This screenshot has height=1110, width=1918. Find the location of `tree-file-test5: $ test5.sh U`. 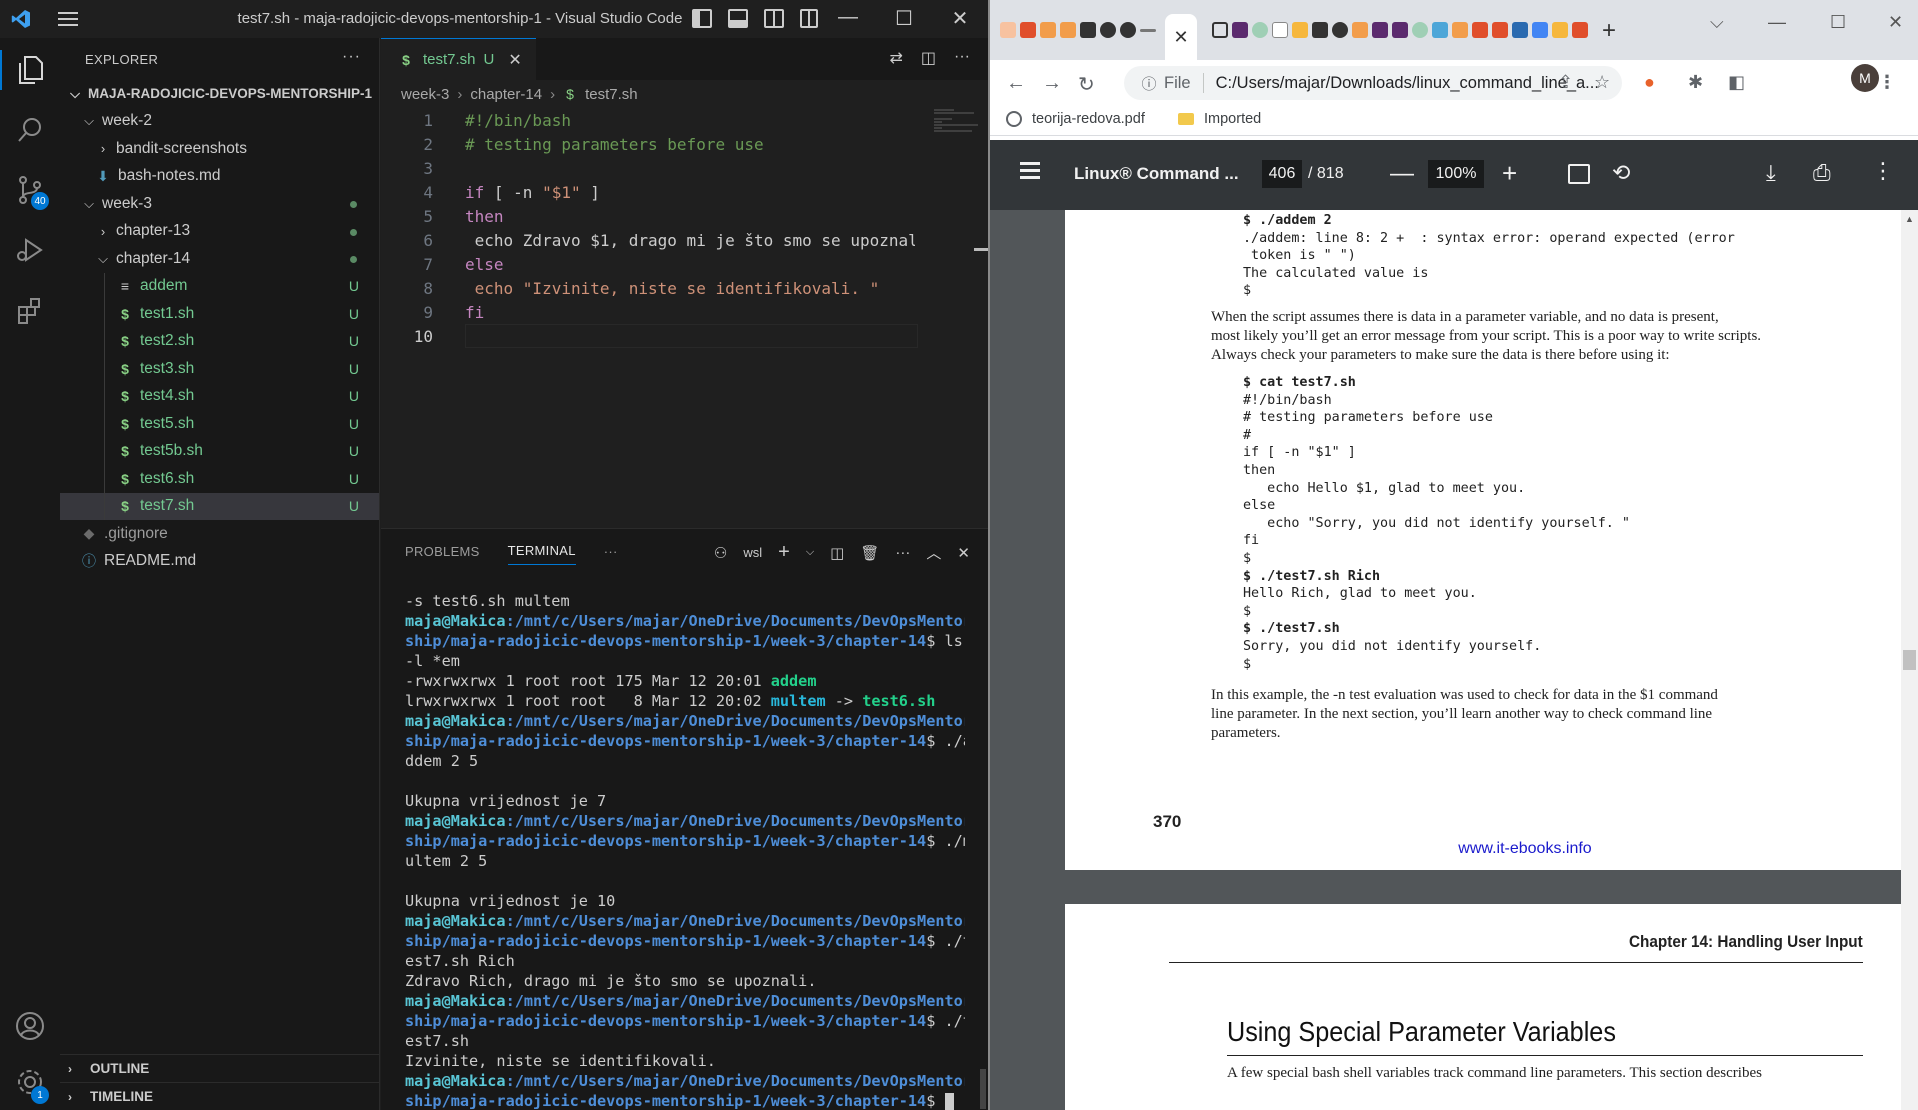

tree-file-test5: $ test5.sh U is located at coordinates (219, 424).